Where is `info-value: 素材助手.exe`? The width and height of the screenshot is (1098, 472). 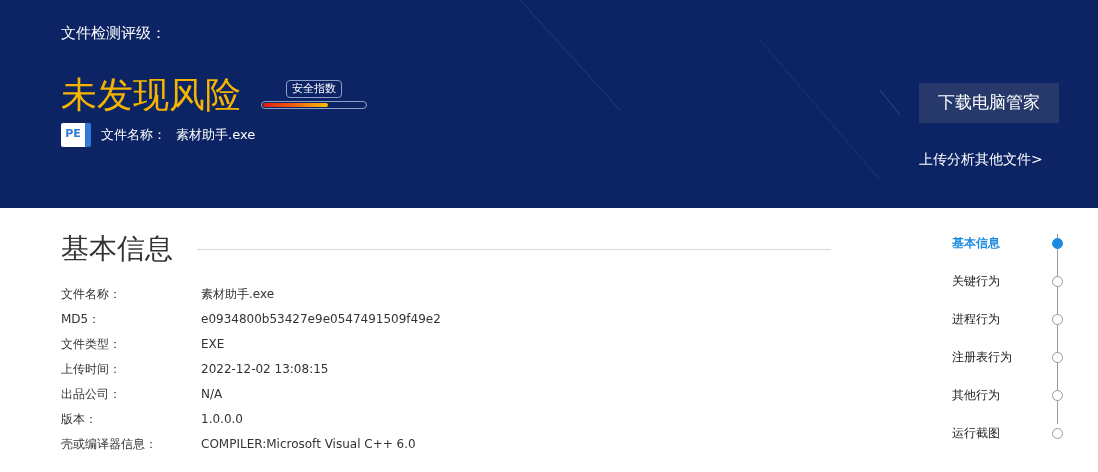 info-value: 素材助手.exe is located at coordinates (238, 294).